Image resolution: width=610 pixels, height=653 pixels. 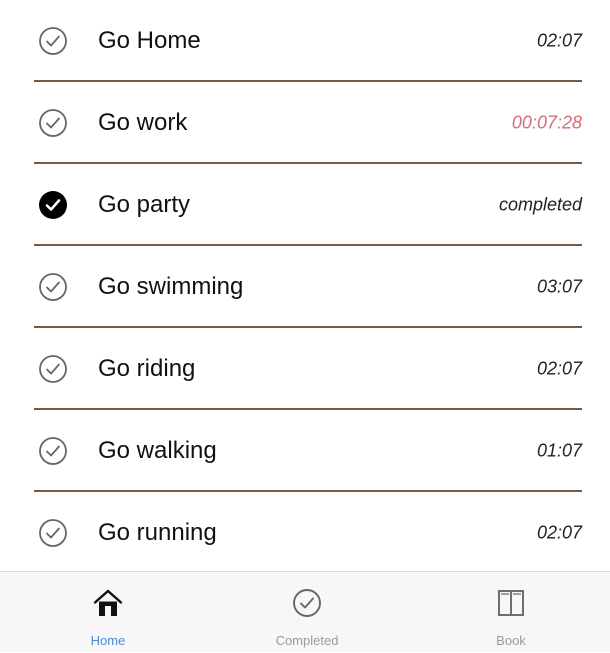 What do you see at coordinates (143, 122) in the screenshot?
I see `task-title: Go work` at bounding box center [143, 122].